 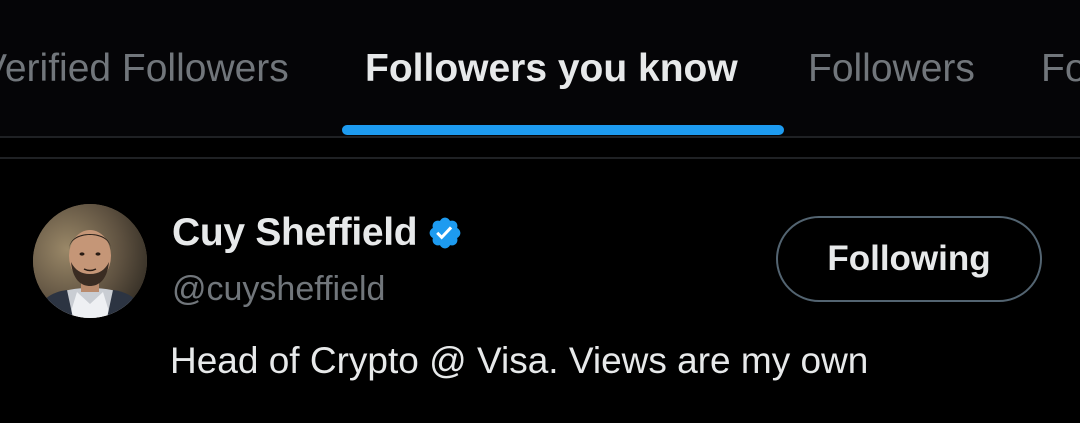 What do you see at coordinates (540, 137) in the screenshot?
I see `tab-bar-divider` at bounding box center [540, 137].